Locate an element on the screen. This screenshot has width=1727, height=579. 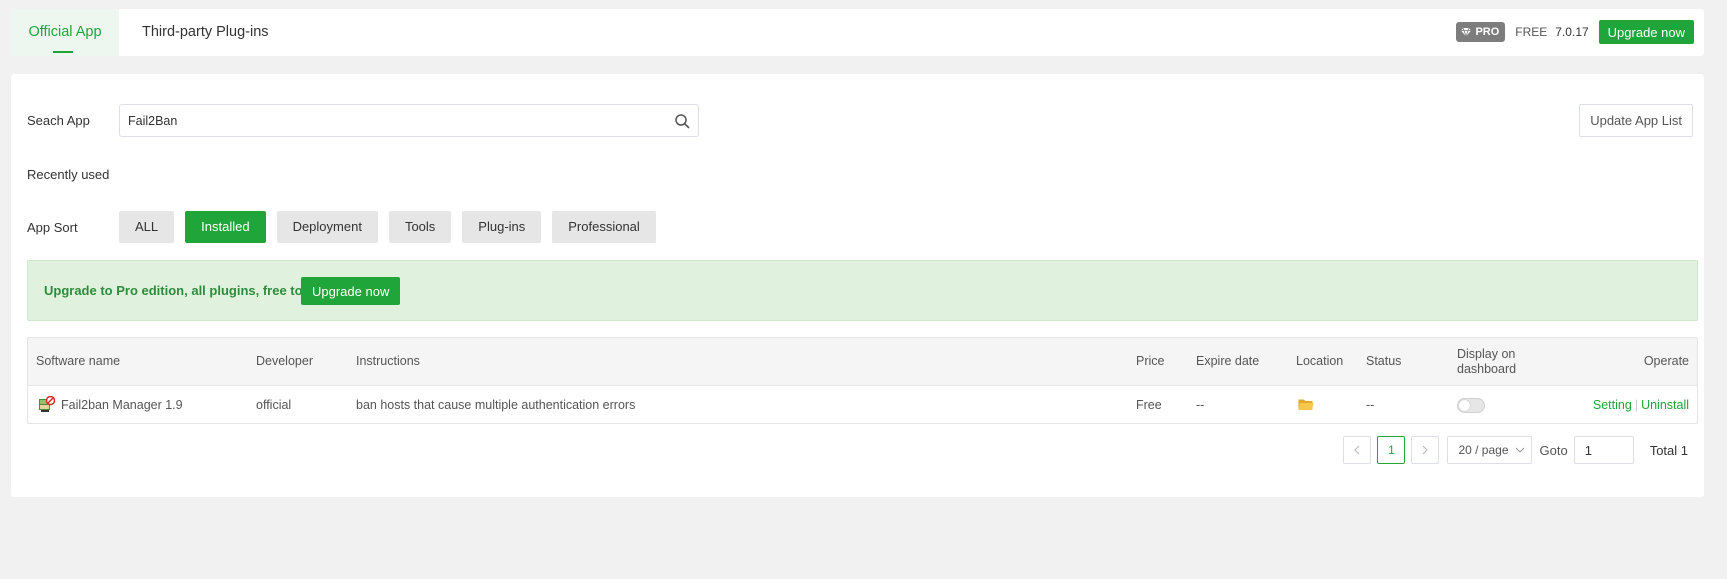
col-display-on-dashboard: Display on dashboard is located at coordinates (1486, 362).